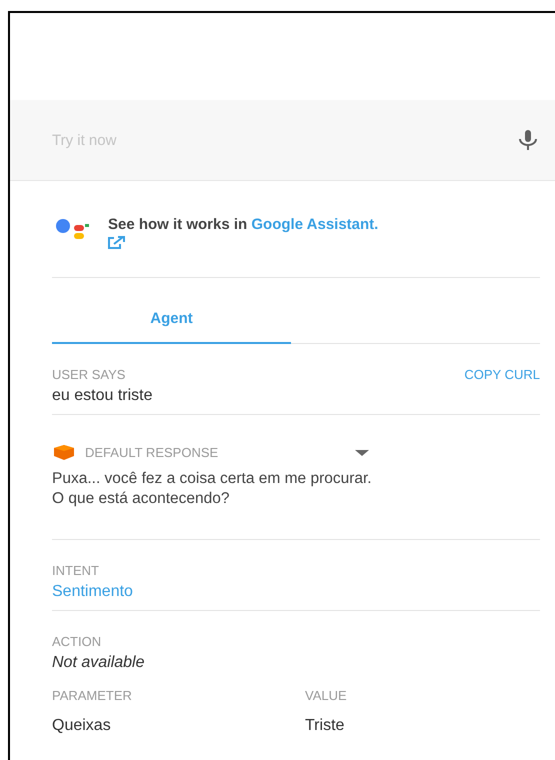 This screenshot has height=760, width=555. Describe the element at coordinates (243, 235) in the screenshot. I see `promo-text: See how it works in Google Assistant.` at that location.